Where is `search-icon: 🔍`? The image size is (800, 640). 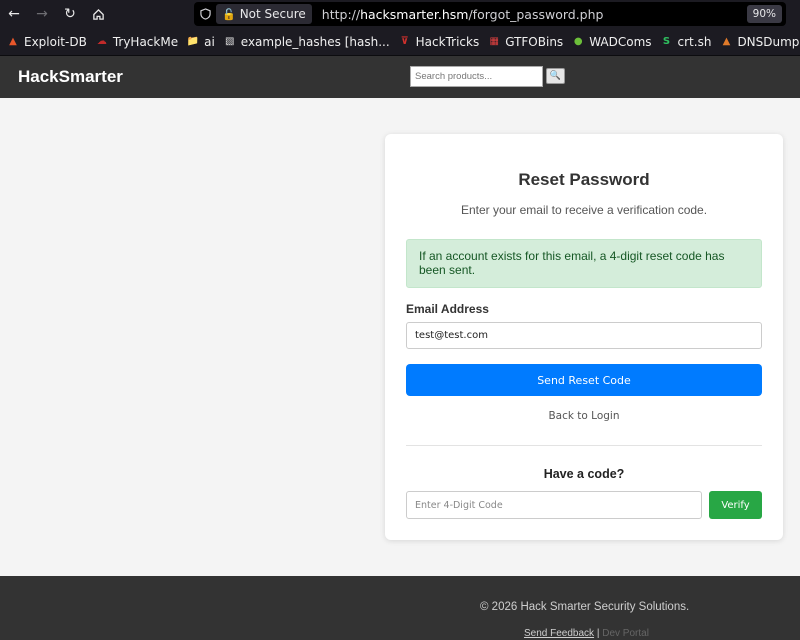
search-icon: 🔍 is located at coordinates (555, 76).